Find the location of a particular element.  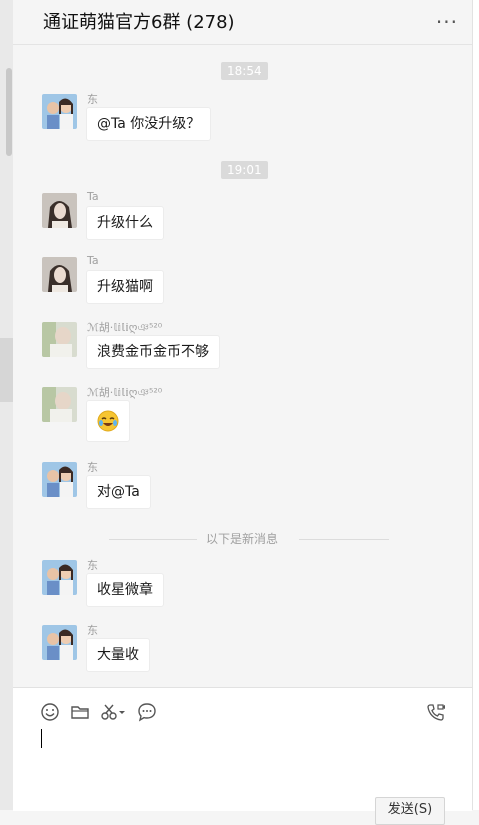

message-bubble: 对@Ta is located at coordinates (118, 492).